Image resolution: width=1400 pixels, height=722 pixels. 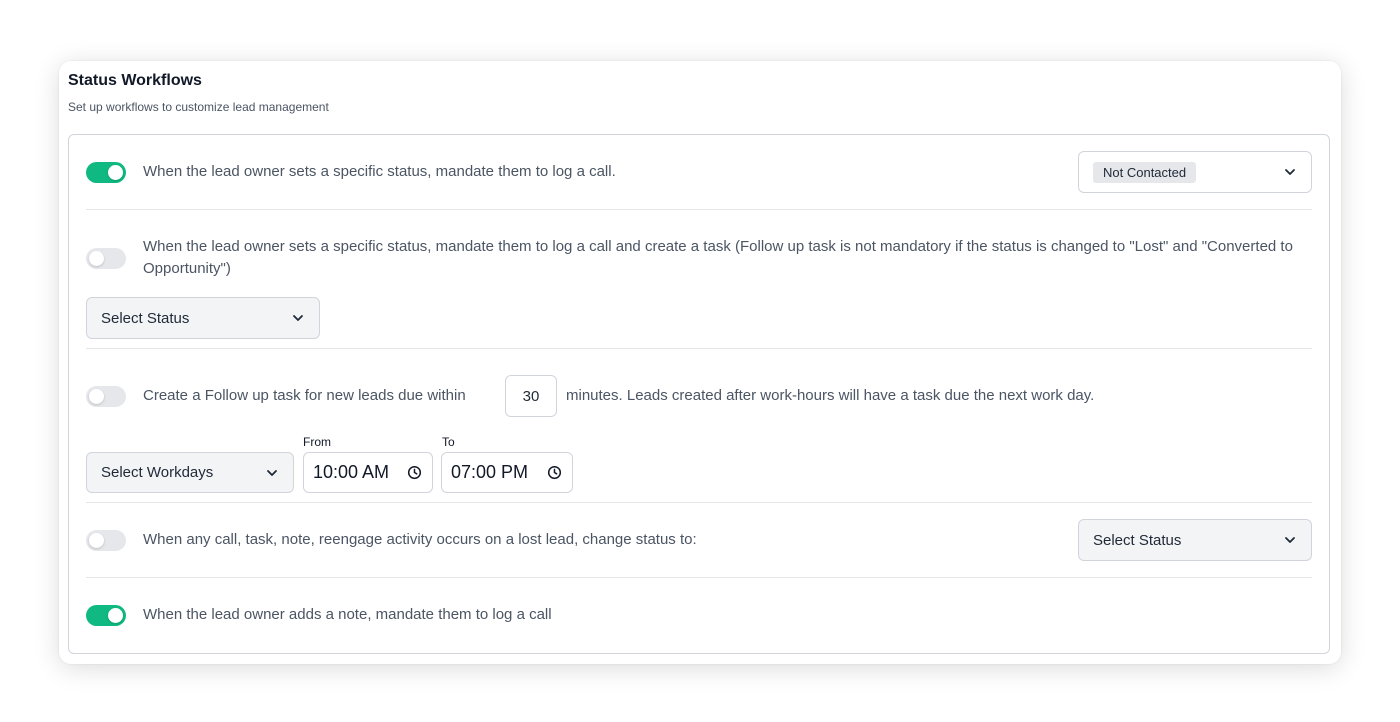 I want to click on to-label: To, so click(x=448, y=442).